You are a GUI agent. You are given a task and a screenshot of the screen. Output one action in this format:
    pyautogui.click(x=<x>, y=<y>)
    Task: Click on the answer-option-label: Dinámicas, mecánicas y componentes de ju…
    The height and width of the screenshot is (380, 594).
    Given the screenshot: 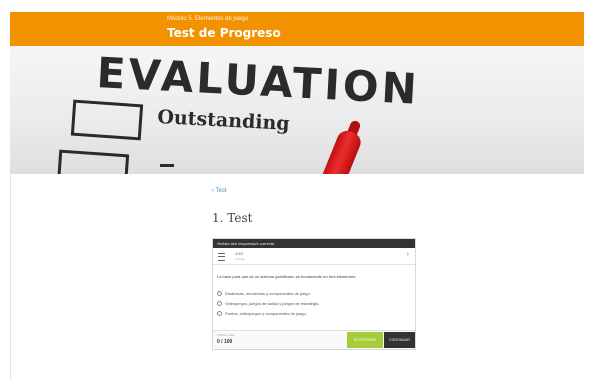 What is the action you would take?
    pyautogui.click(x=268, y=293)
    